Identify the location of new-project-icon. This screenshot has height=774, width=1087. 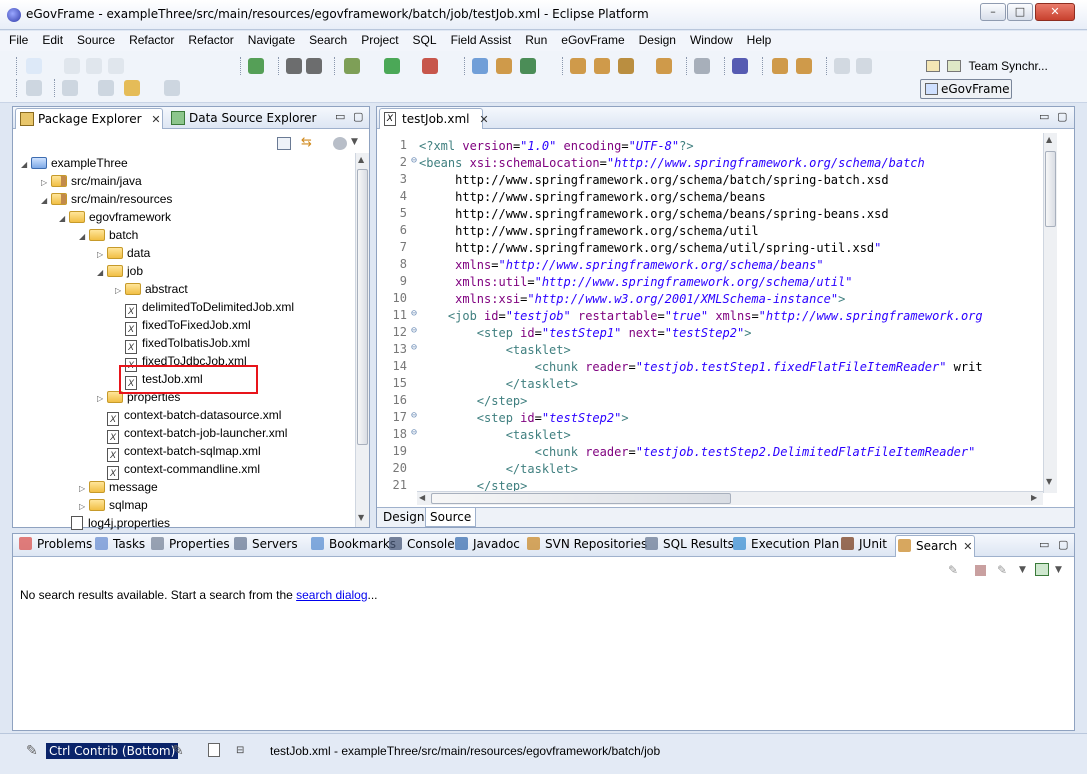
(480, 66).